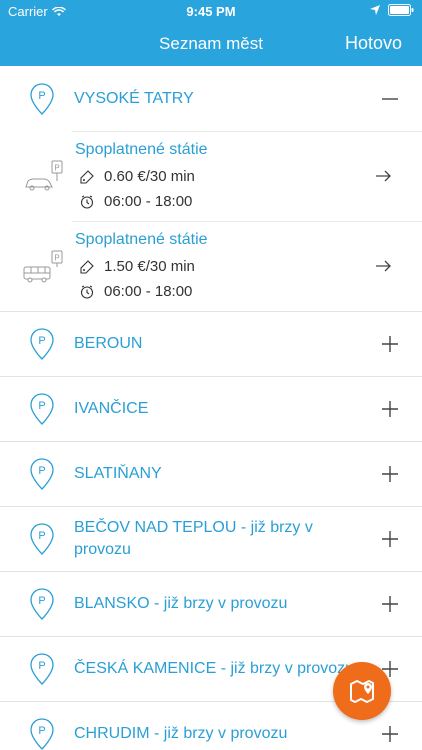 The width and height of the screenshot is (422, 750). I want to click on city-row: P SLATIŇANY, so click(211, 474).